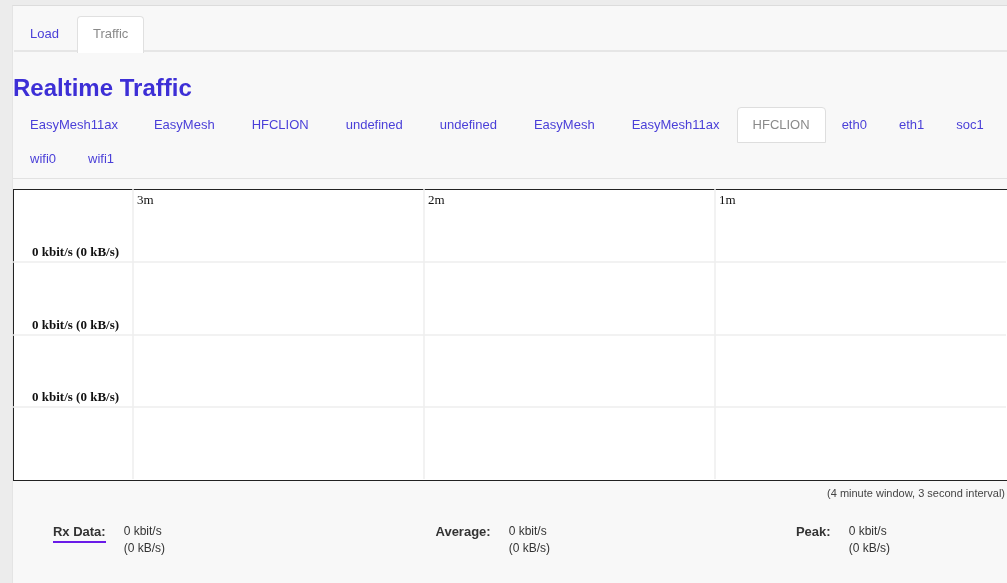 This screenshot has width=1007, height=583. What do you see at coordinates (101, 159) in the screenshot?
I see `interface-tab: wifi1` at bounding box center [101, 159].